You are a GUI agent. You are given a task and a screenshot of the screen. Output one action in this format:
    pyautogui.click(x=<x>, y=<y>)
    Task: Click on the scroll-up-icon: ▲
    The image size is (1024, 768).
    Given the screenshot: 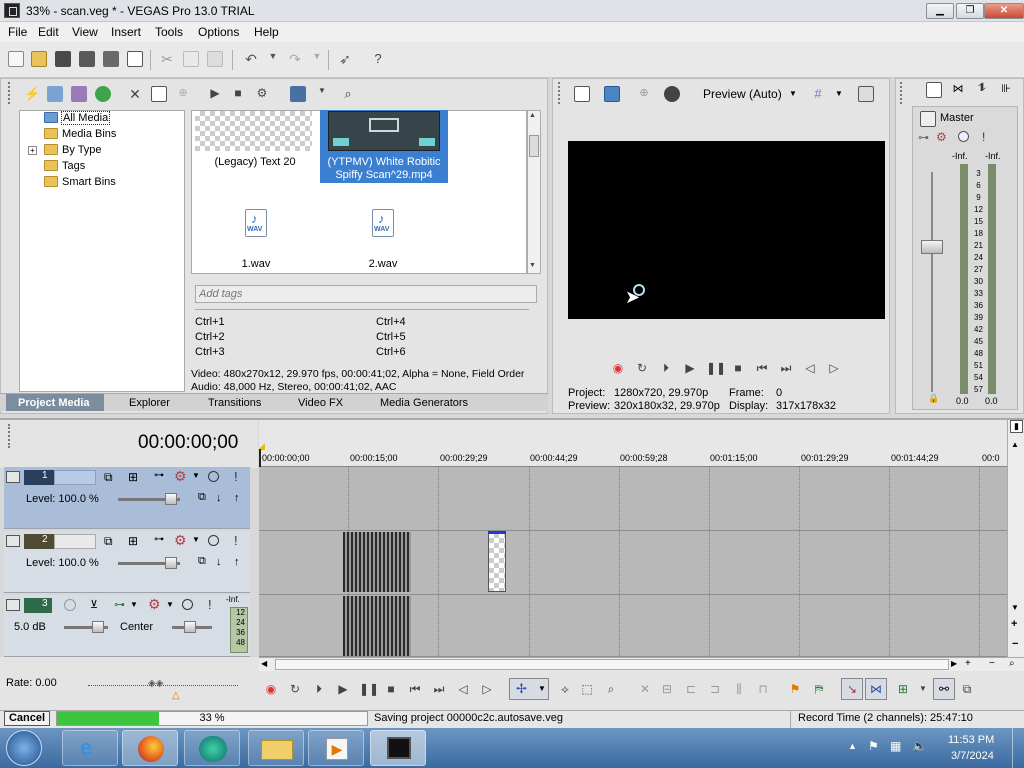 What is the action you would take?
    pyautogui.click(x=1015, y=444)
    